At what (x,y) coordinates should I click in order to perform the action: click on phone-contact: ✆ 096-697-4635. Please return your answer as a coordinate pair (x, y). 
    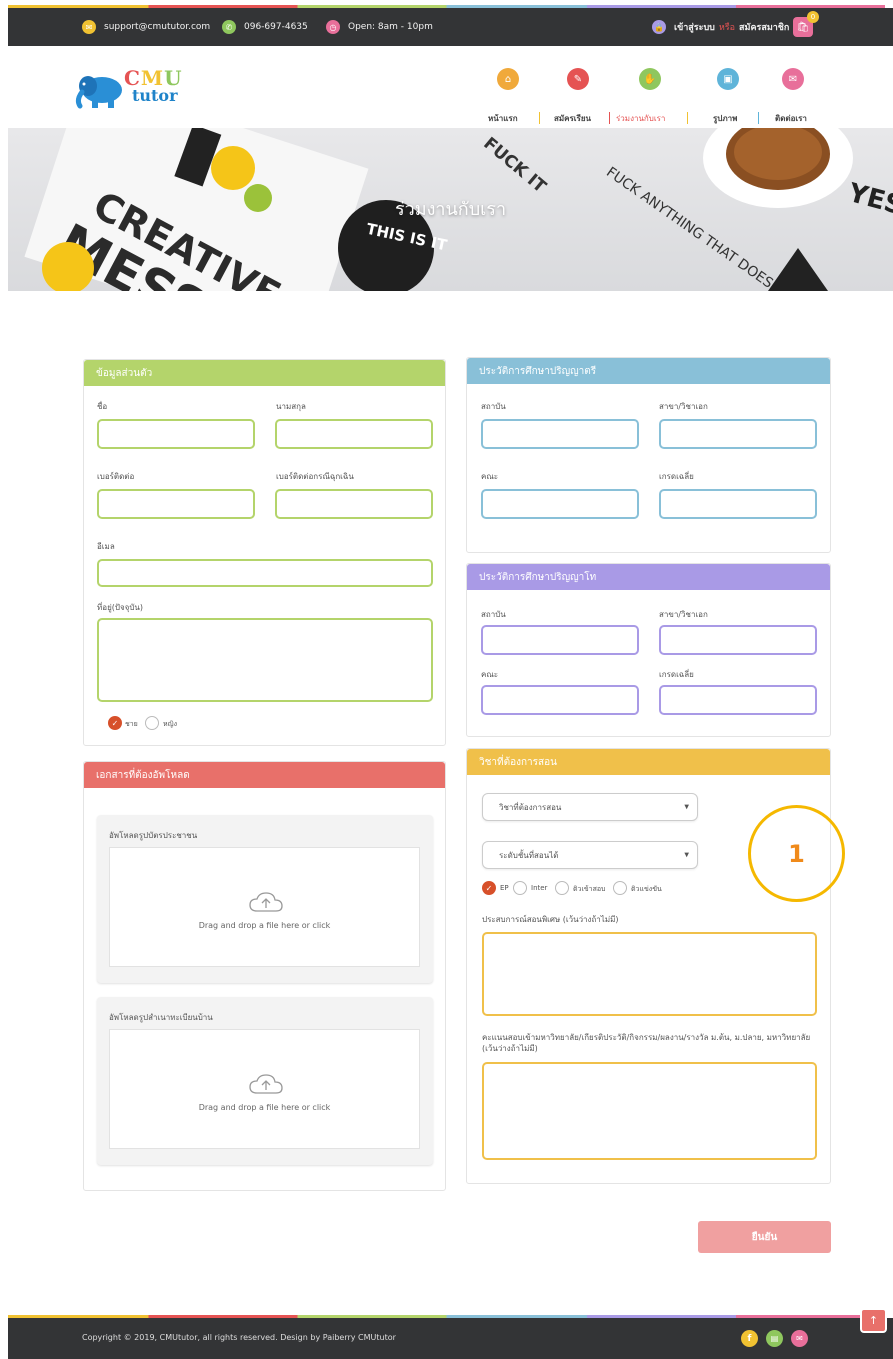
    Looking at the image, I should click on (265, 27).